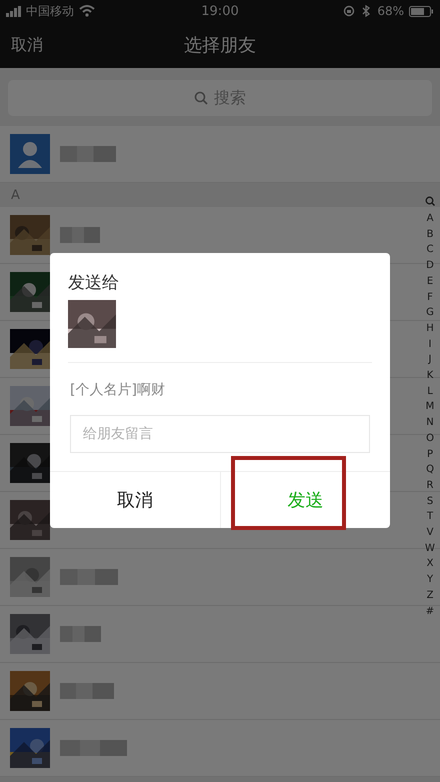 This screenshot has height=782, width=440. What do you see at coordinates (13, 11) in the screenshot?
I see `signal-icon` at bounding box center [13, 11].